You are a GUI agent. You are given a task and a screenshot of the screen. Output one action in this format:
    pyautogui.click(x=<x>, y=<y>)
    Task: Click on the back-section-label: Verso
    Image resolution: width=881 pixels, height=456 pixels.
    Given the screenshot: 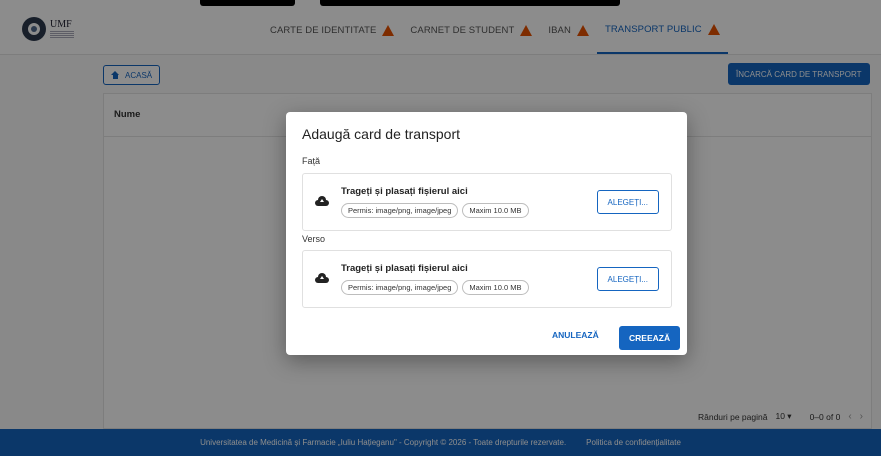 What is the action you would take?
    pyautogui.click(x=314, y=239)
    